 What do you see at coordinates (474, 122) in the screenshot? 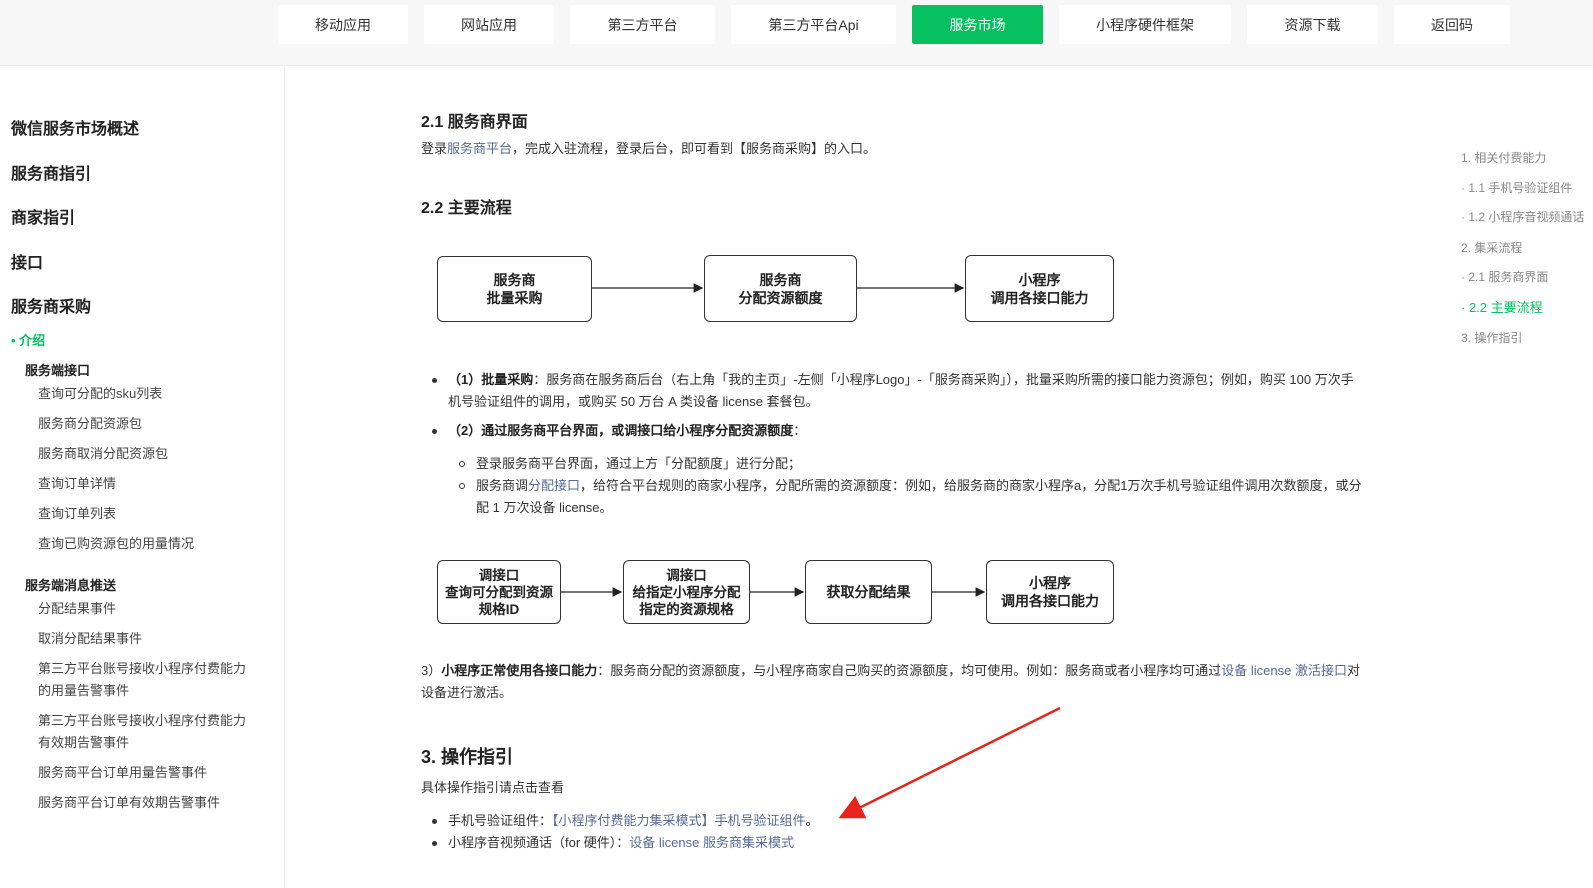
I see `heading-2-1: 2.1 服务商界面` at bounding box center [474, 122].